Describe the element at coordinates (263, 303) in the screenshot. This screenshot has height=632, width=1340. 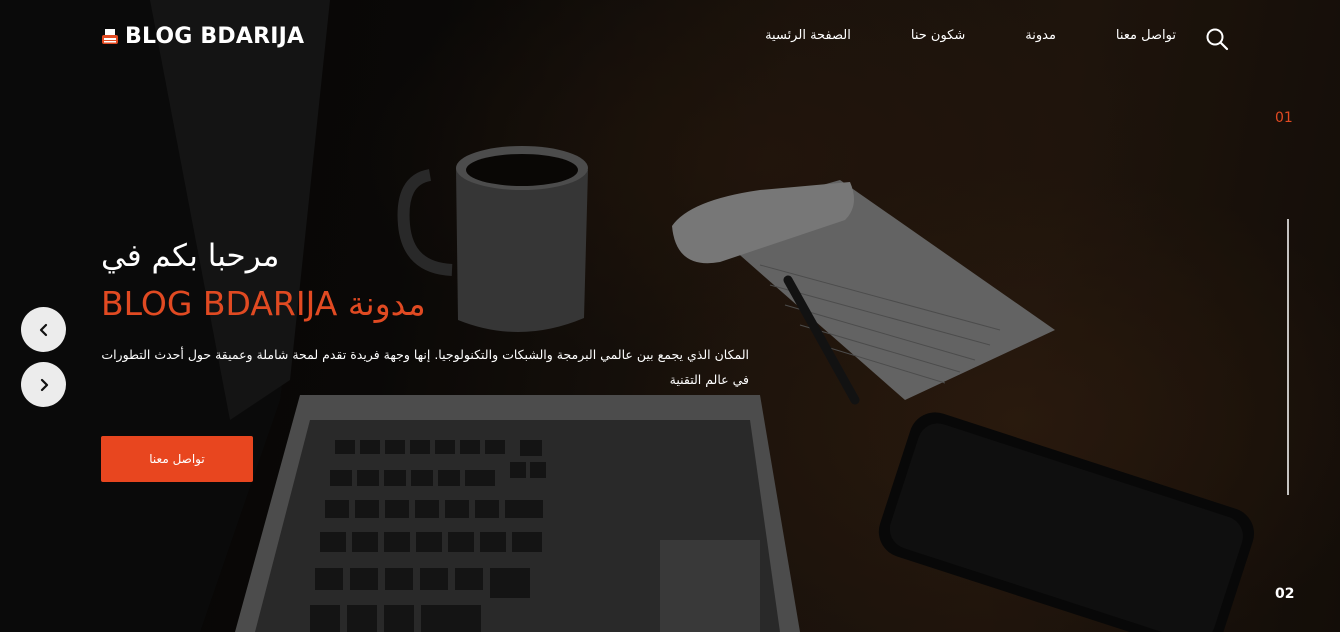
I see `hero-headline-accent: BLOG BDARIJA مدونة` at that location.